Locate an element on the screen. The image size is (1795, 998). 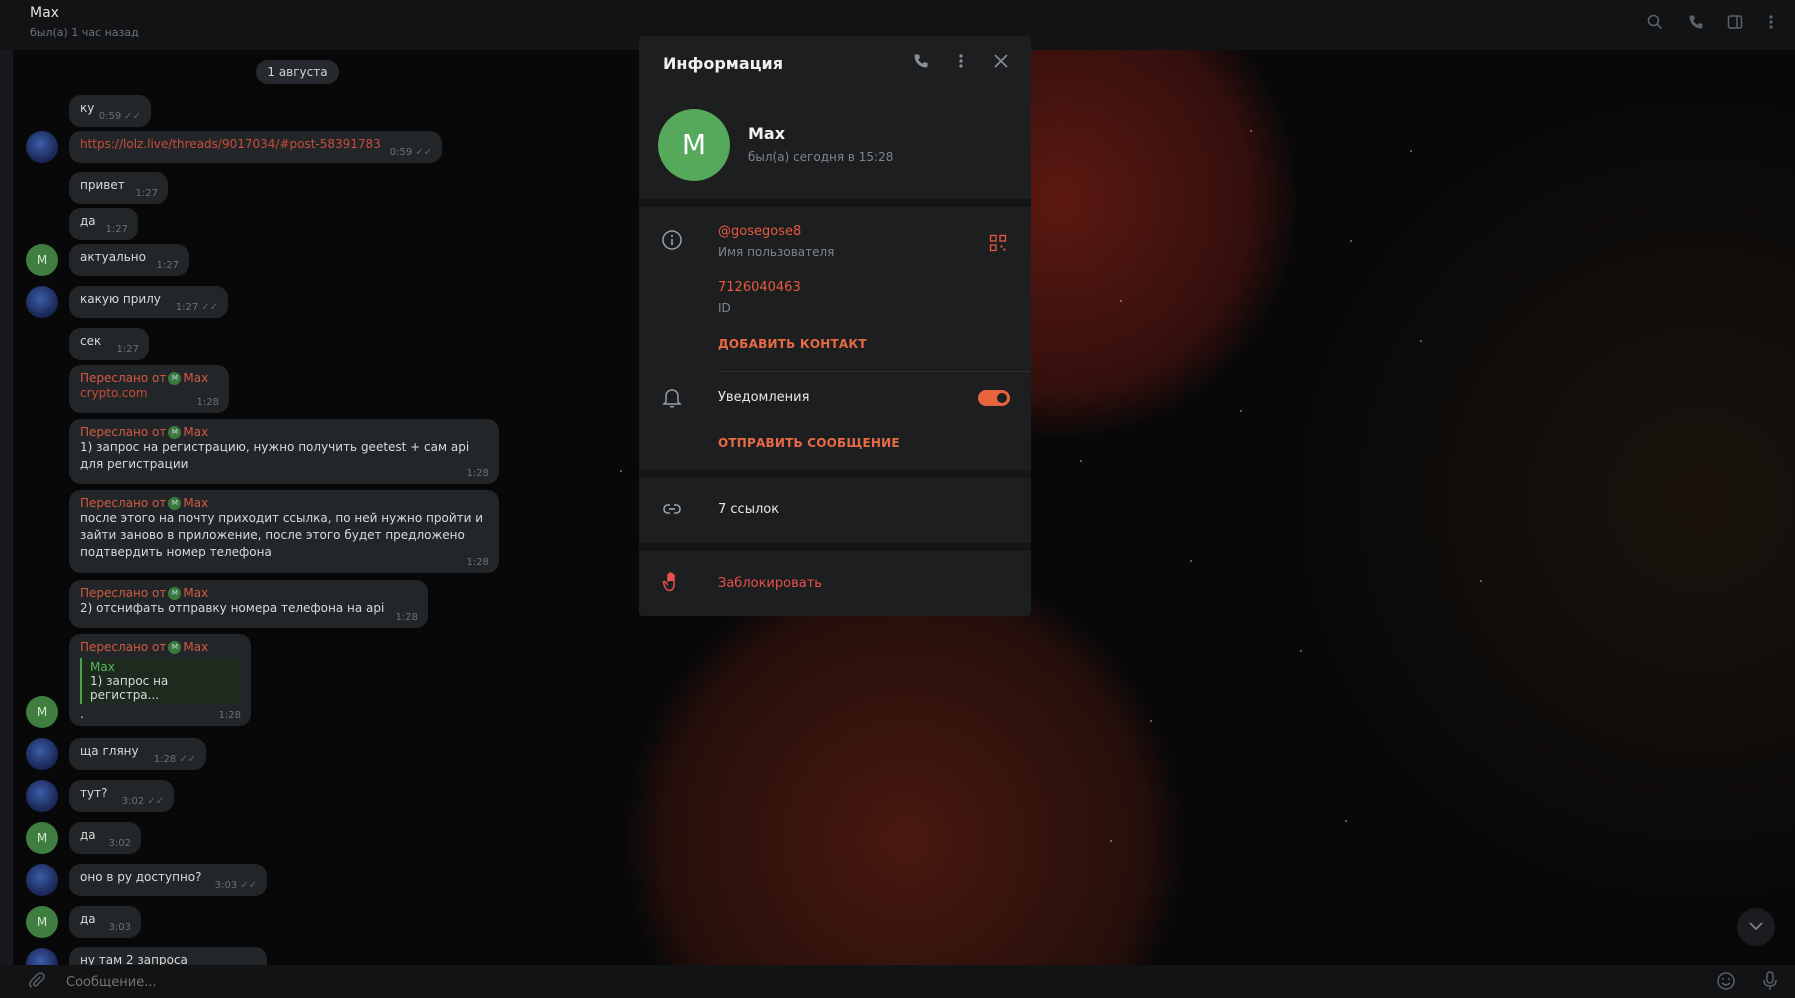
message-bubble: да 3:03 is located at coordinates (105, 922).